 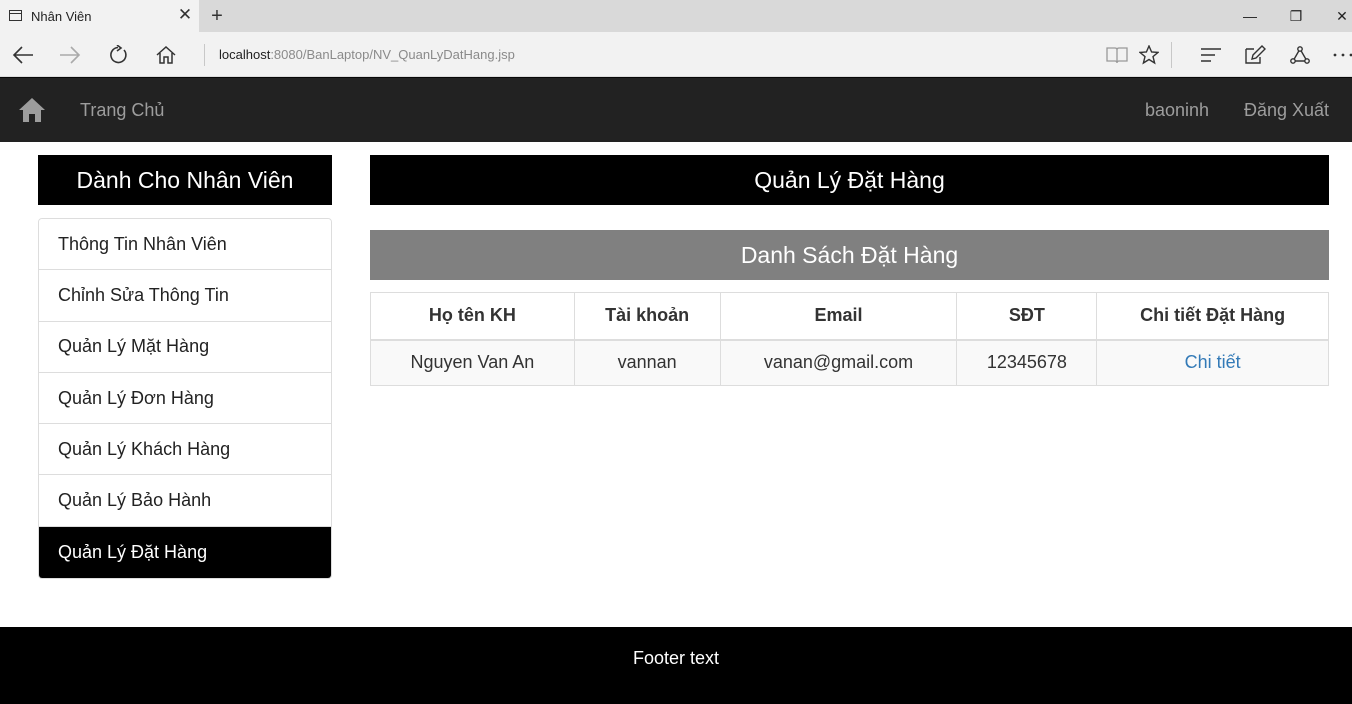 I want to click on close-tab-icon: ✕, so click(x=185, y=15).